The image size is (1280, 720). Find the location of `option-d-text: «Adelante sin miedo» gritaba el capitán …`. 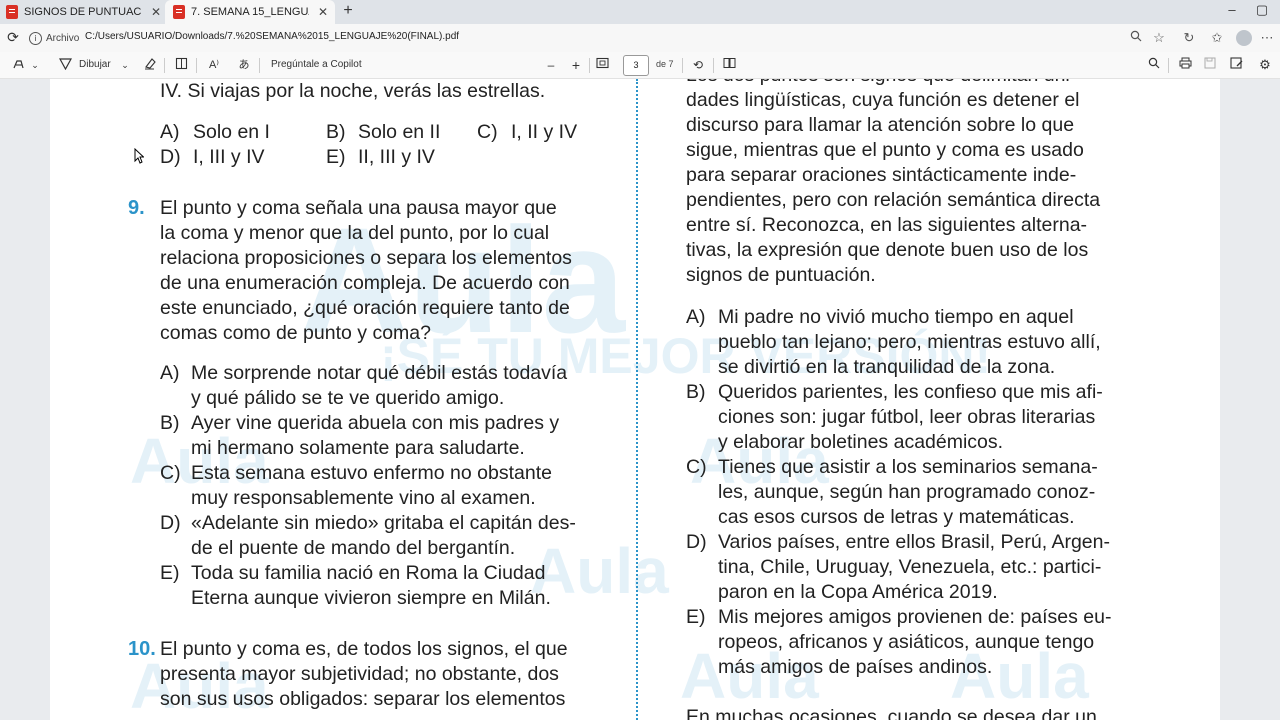

option-d-text: «Adelante sin miedo» gritaba el capitán … is located at coordinates (403, 536).